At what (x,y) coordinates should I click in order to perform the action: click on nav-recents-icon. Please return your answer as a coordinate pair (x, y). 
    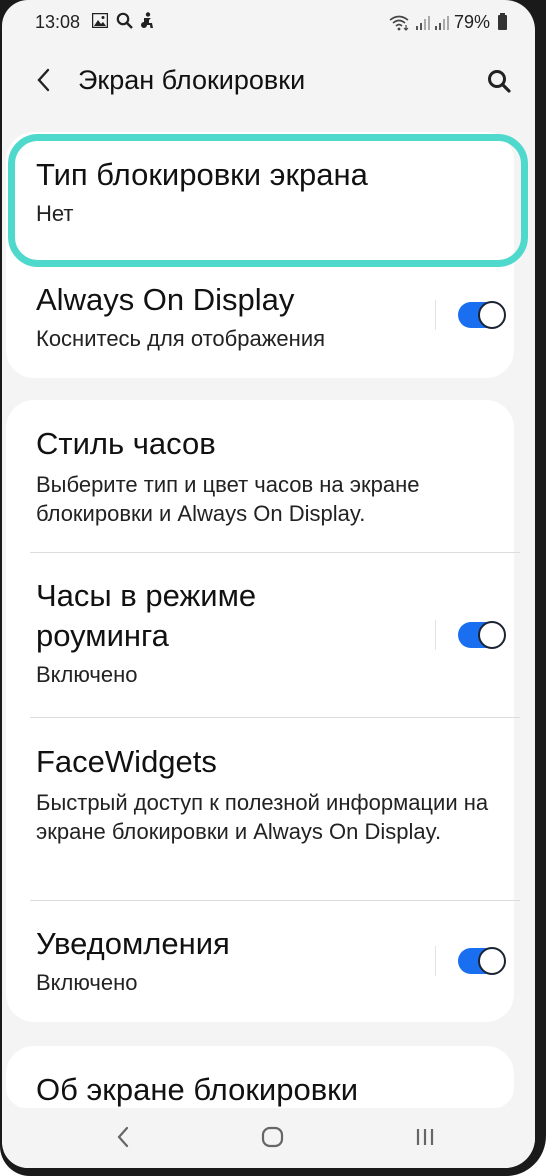
    Looking at the image, I should click on (425, 1137).